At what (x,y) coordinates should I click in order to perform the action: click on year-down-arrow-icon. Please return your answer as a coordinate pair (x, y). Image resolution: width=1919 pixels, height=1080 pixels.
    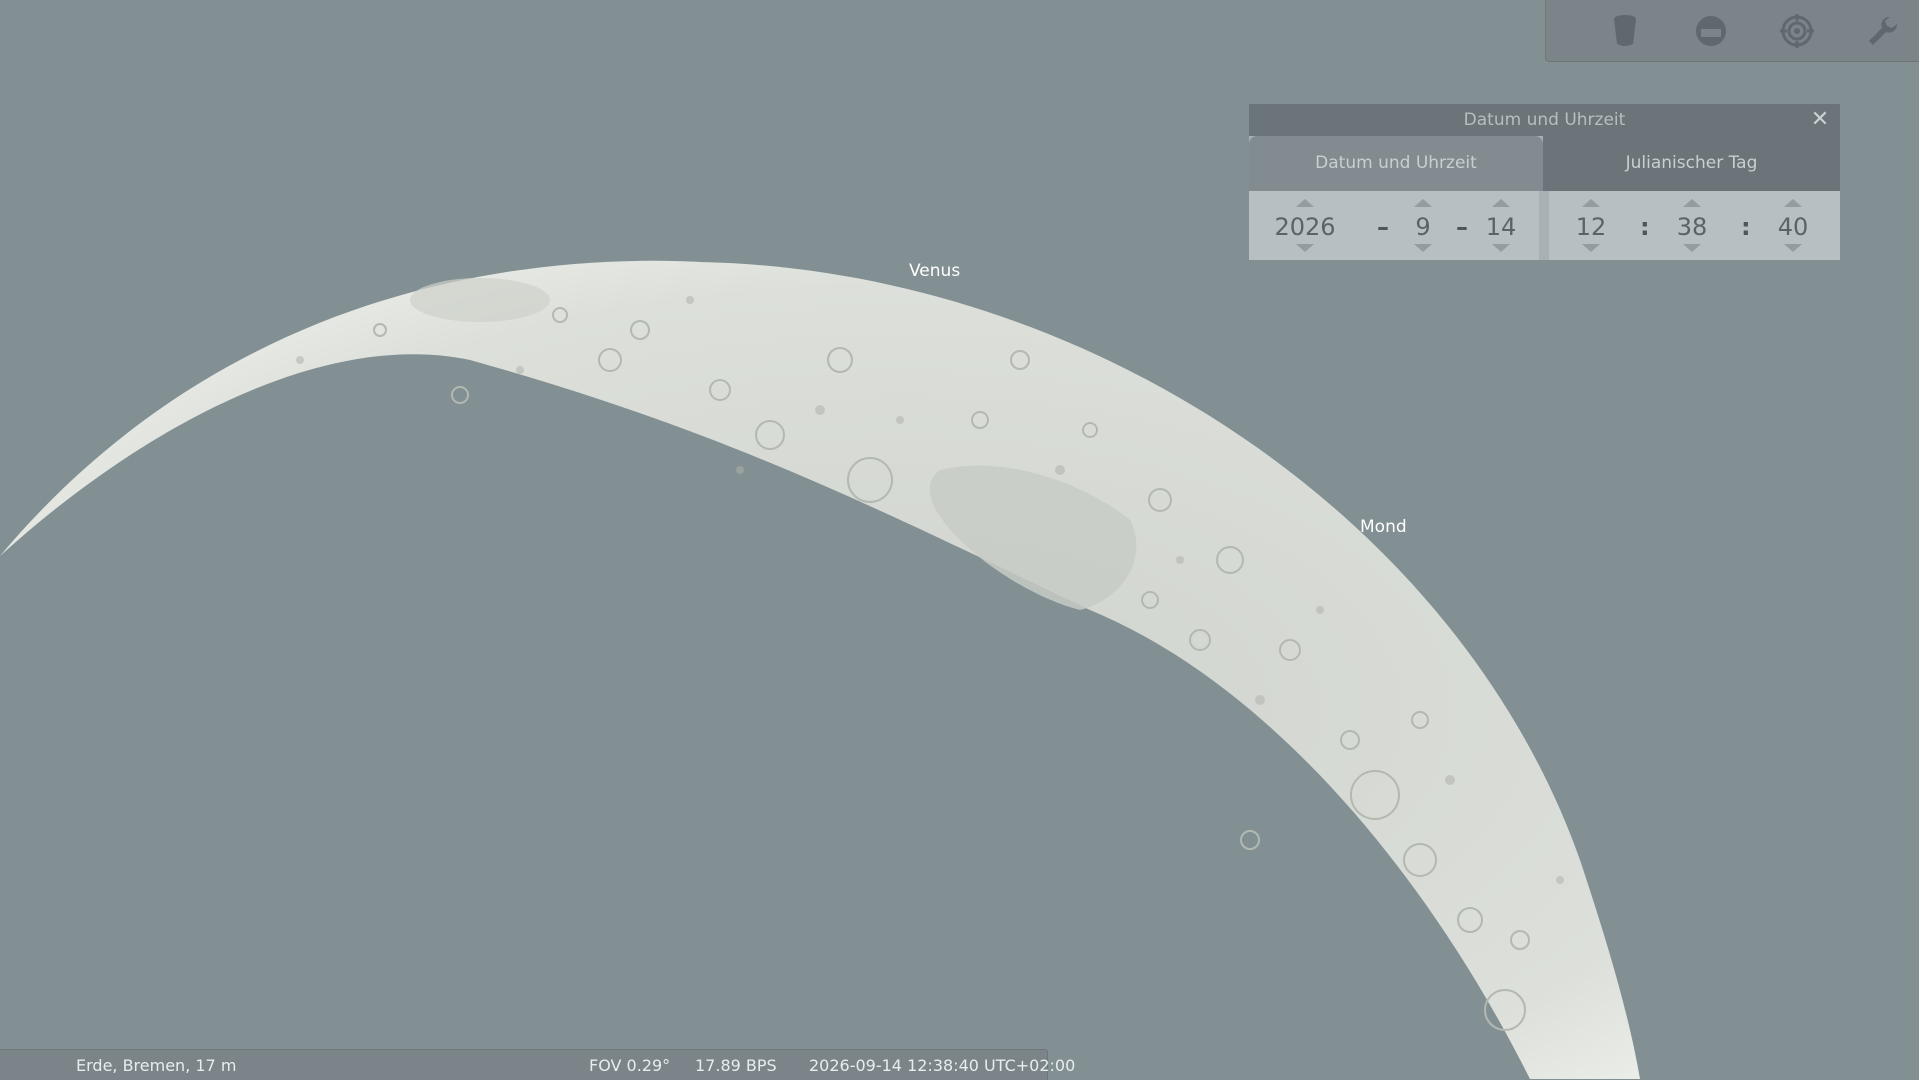
    Looking at the image, I should click on (1305, 248).